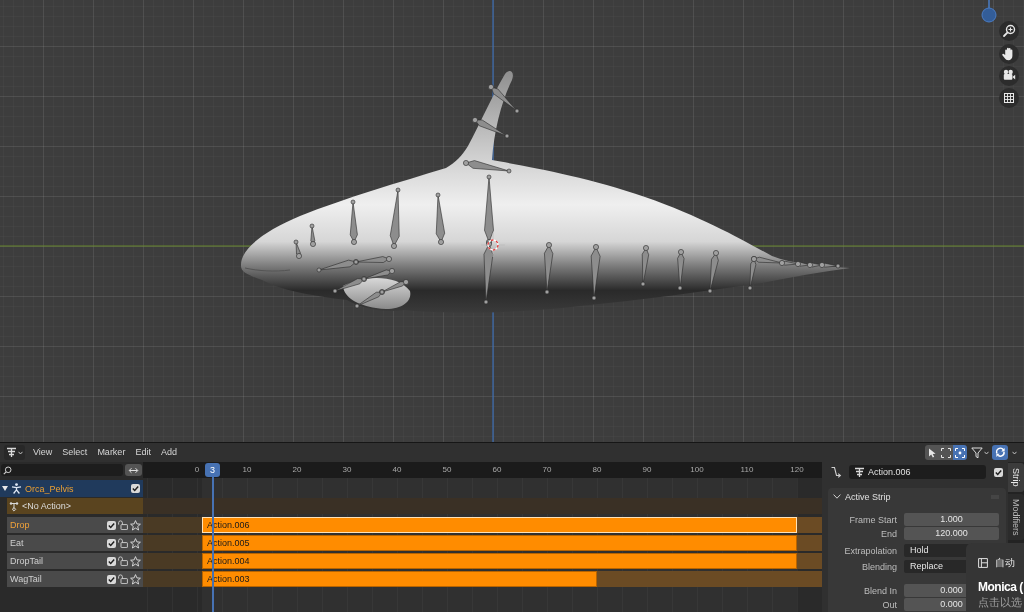 The image size is (1024, 612). Describe the element at coordinates (837, 496) in the screenshot. I see `chevron-icon` at that location.